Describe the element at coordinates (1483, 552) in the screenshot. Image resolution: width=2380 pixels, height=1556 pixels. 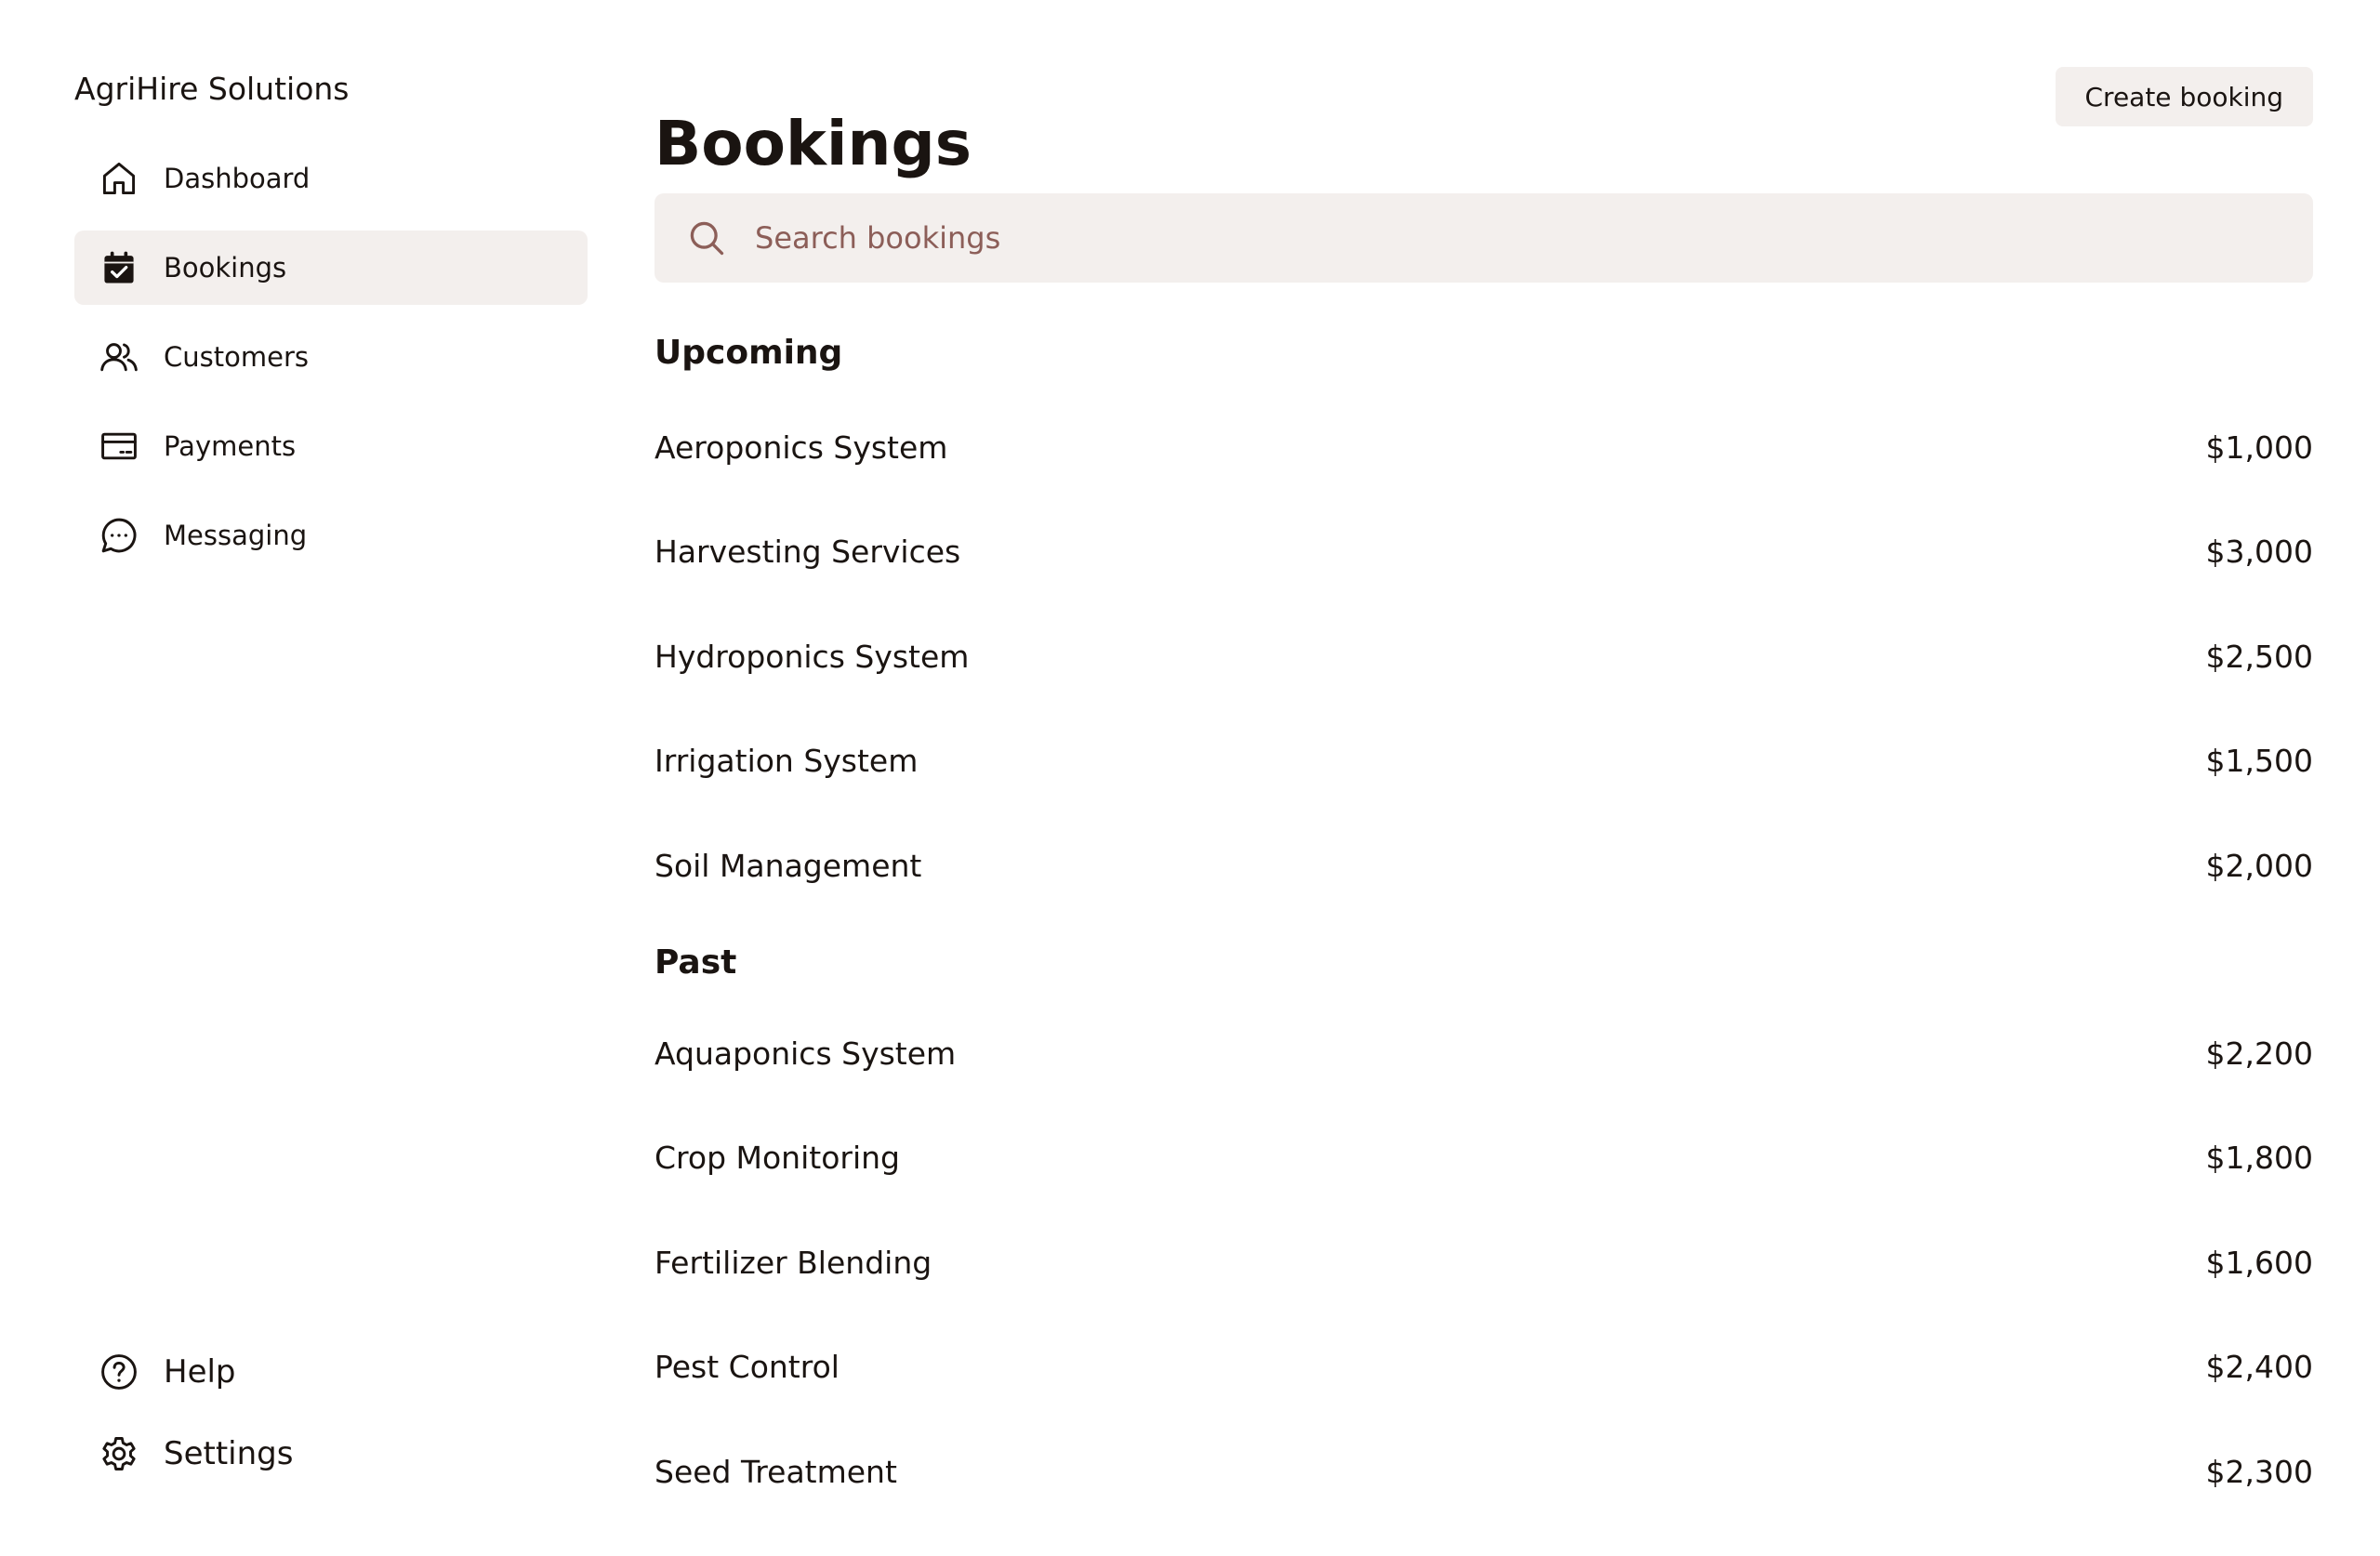
I see `booking-row: Harvesting Services $3,000` at that location.